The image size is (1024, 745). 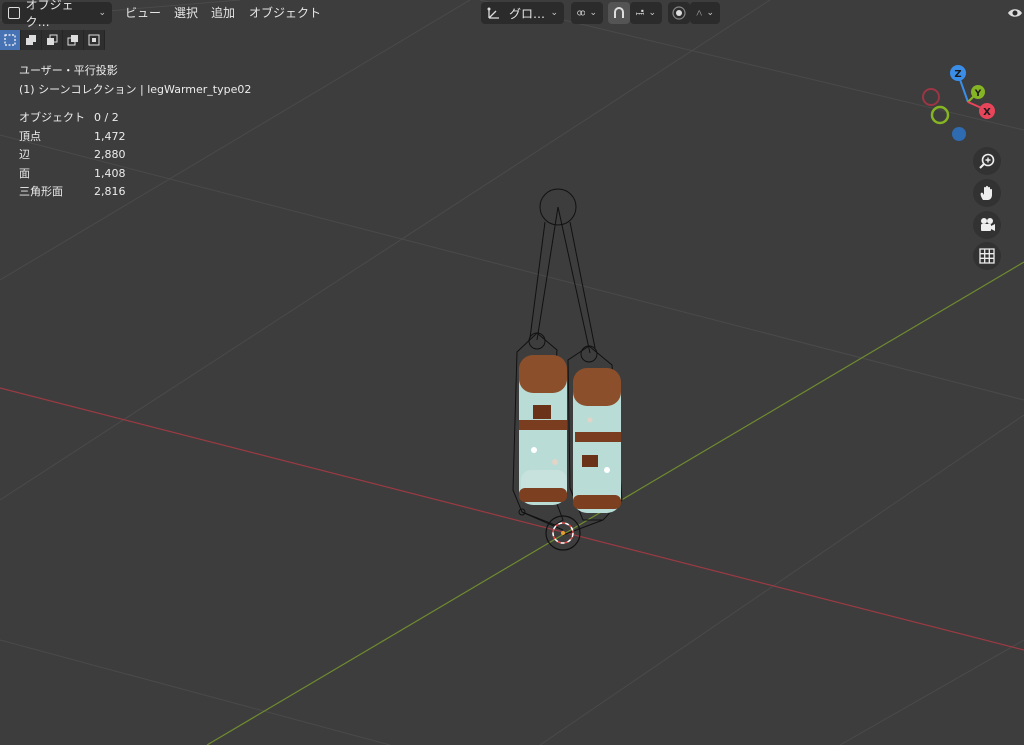 I want to click on perspective-toggle-button, so click(x=987, y=256).